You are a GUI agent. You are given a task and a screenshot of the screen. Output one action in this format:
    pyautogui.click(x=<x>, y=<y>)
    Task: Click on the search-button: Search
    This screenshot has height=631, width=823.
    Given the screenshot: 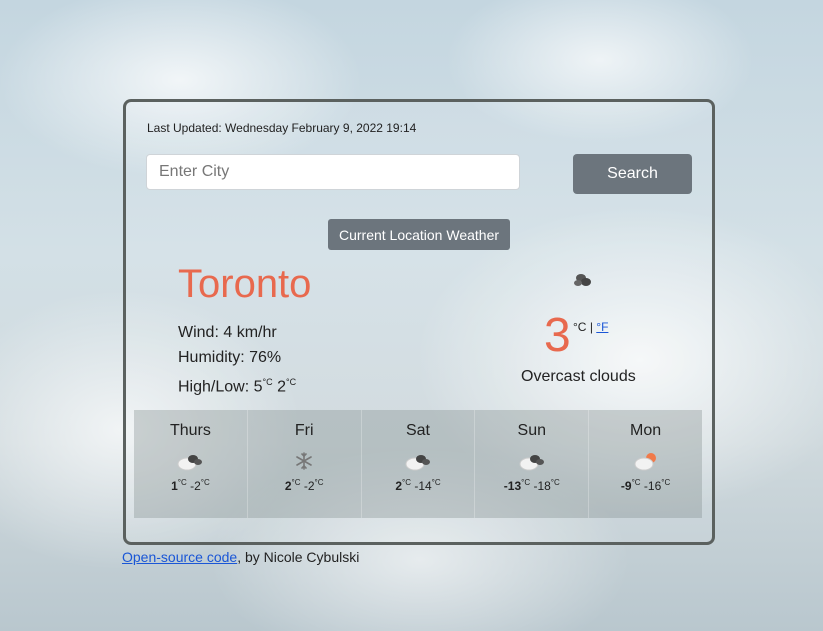 What is the action you would take?
    pyautogui.click(x=632, y=174)
    